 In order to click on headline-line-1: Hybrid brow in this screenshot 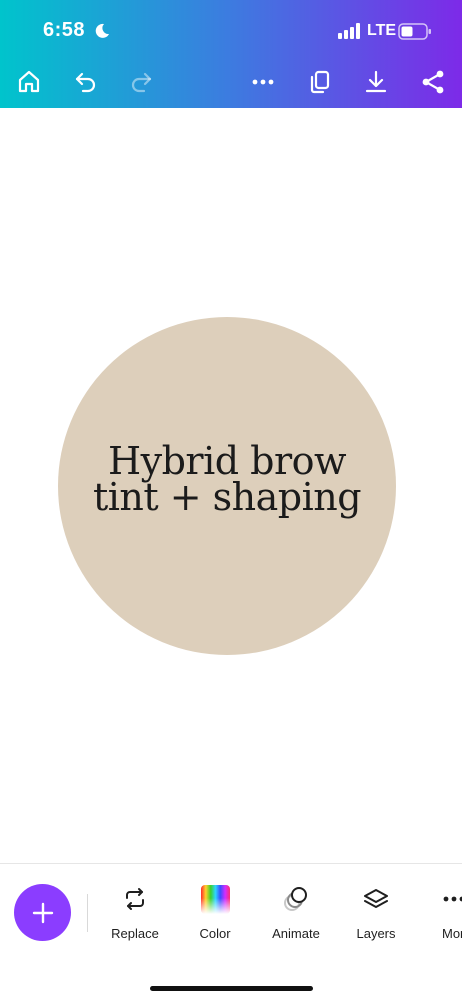, I will do `click(227, 461)`.